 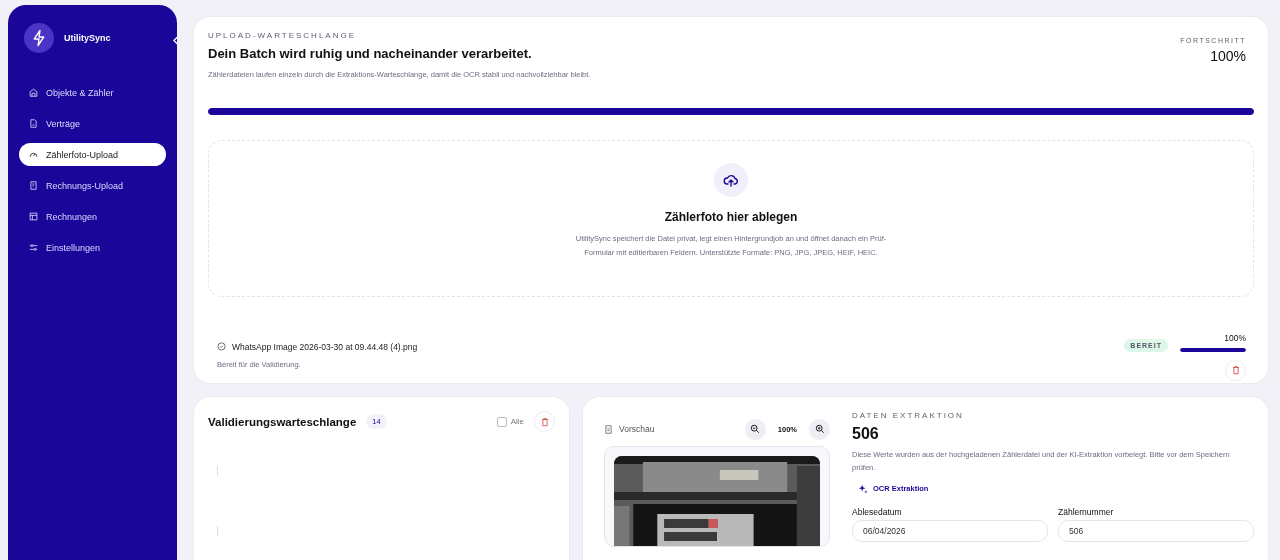 I want to click on sidebar-item: Verträge, so click(x=92, y=123).